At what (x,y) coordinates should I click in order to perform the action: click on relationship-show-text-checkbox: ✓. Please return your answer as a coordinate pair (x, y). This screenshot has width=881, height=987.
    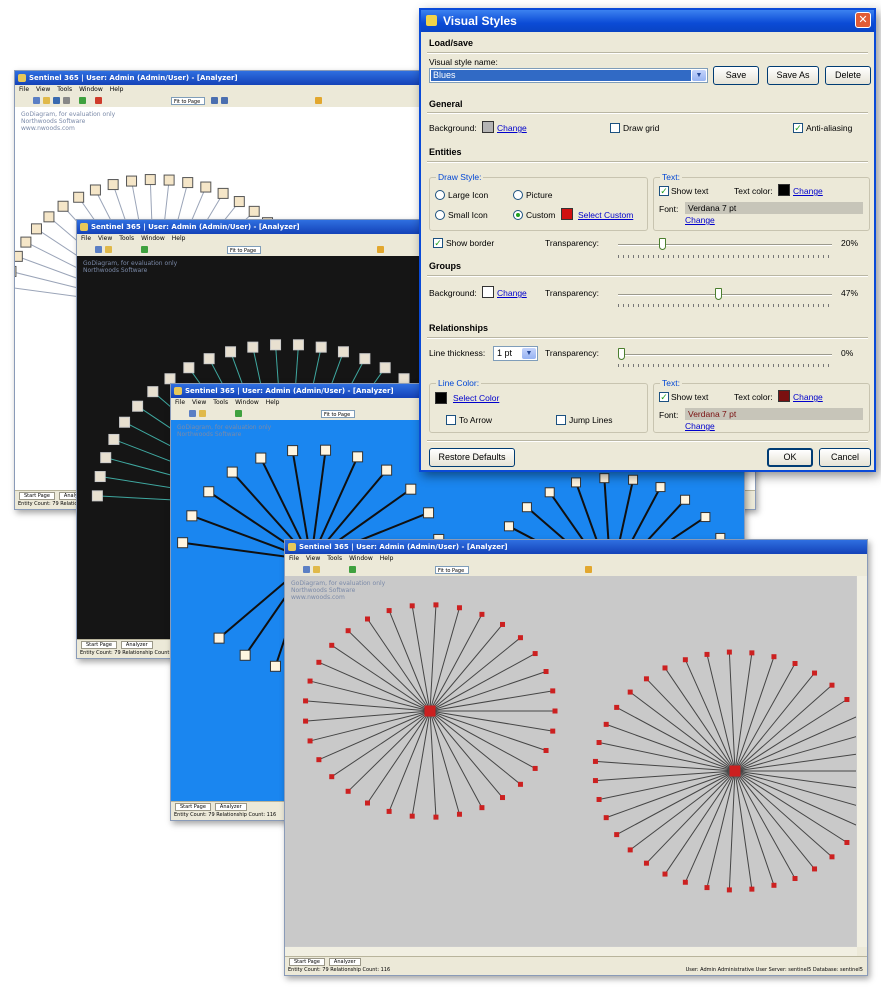
    Looking at the image, I should click on (664, 397).